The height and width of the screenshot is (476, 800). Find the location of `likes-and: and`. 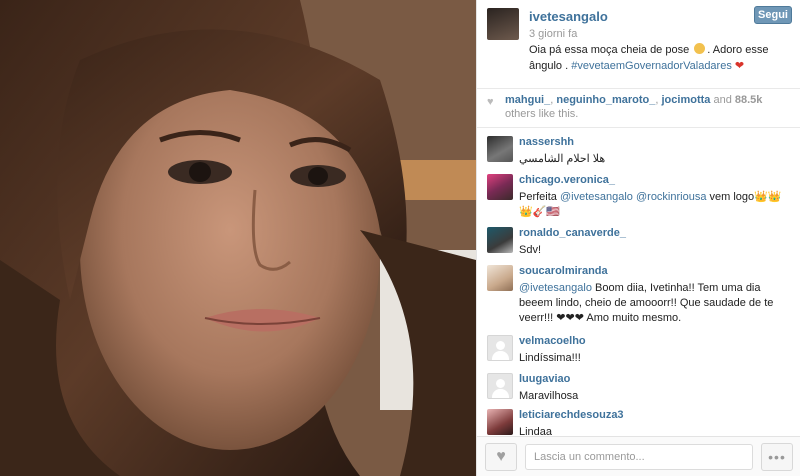

likes-and: and is located at coordinates (722, 100).